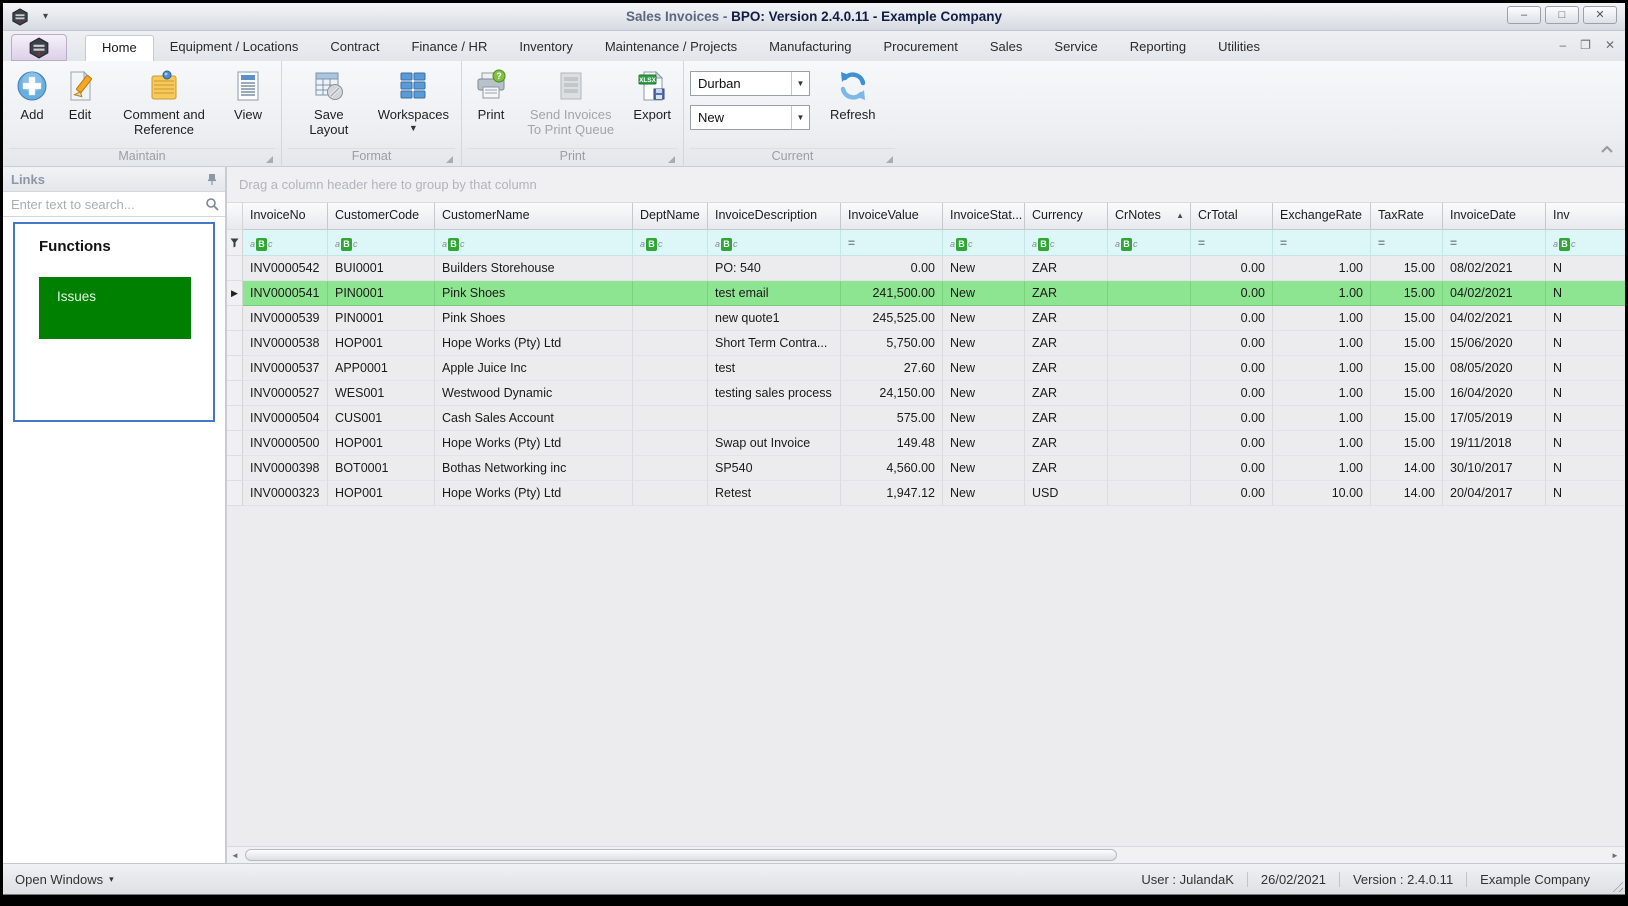 Image resolution: width=1628 pixels, height=906 pixels. What do you see at coordinates (1149, 243) in the screenshot?
I see `filter-cell-CrNotes: aBc` at bounding box center [1149, 243].